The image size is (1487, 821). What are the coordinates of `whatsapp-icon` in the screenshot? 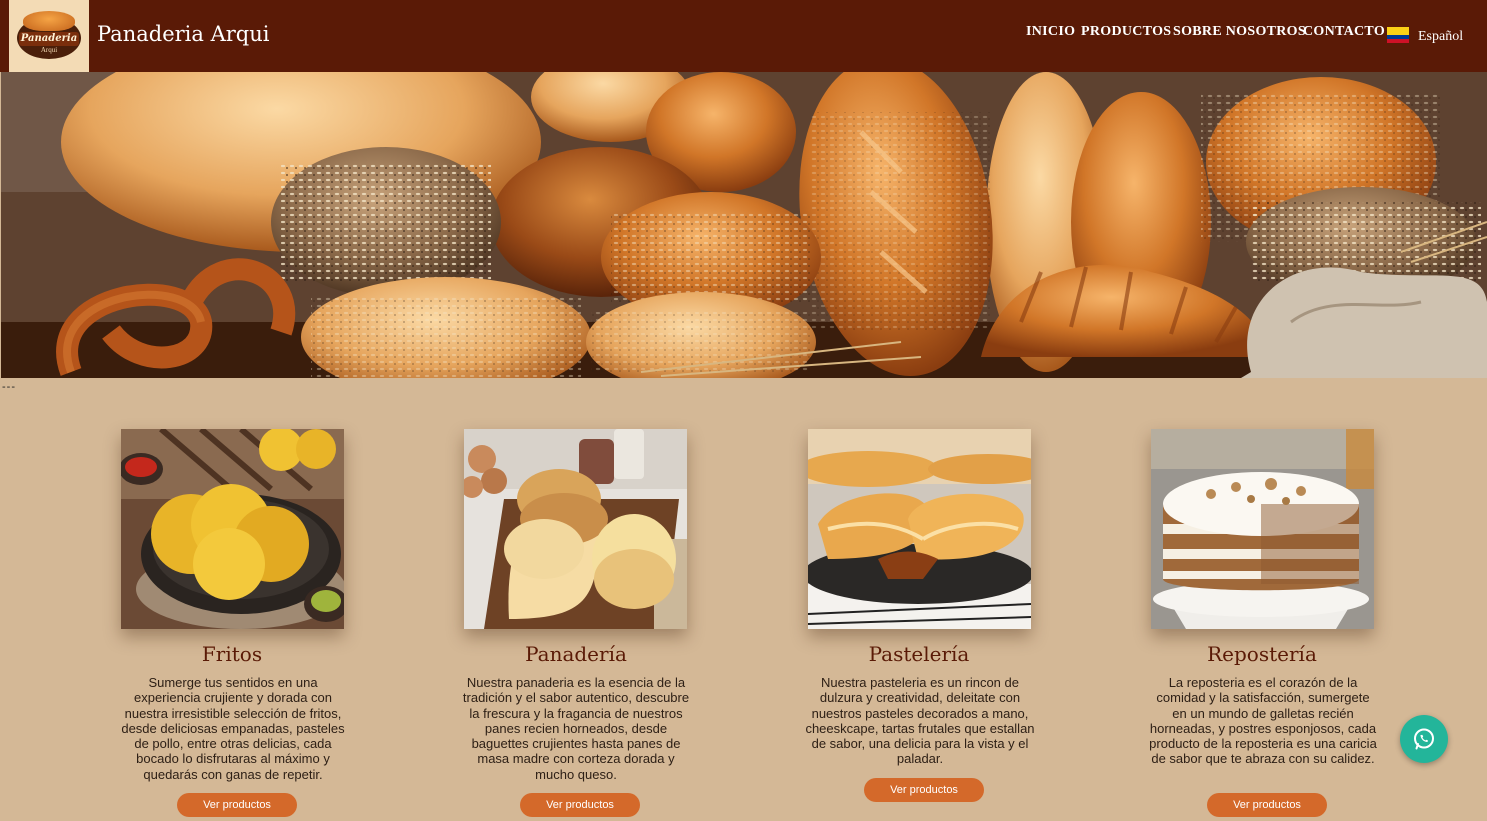 It's located at (1424, 739).